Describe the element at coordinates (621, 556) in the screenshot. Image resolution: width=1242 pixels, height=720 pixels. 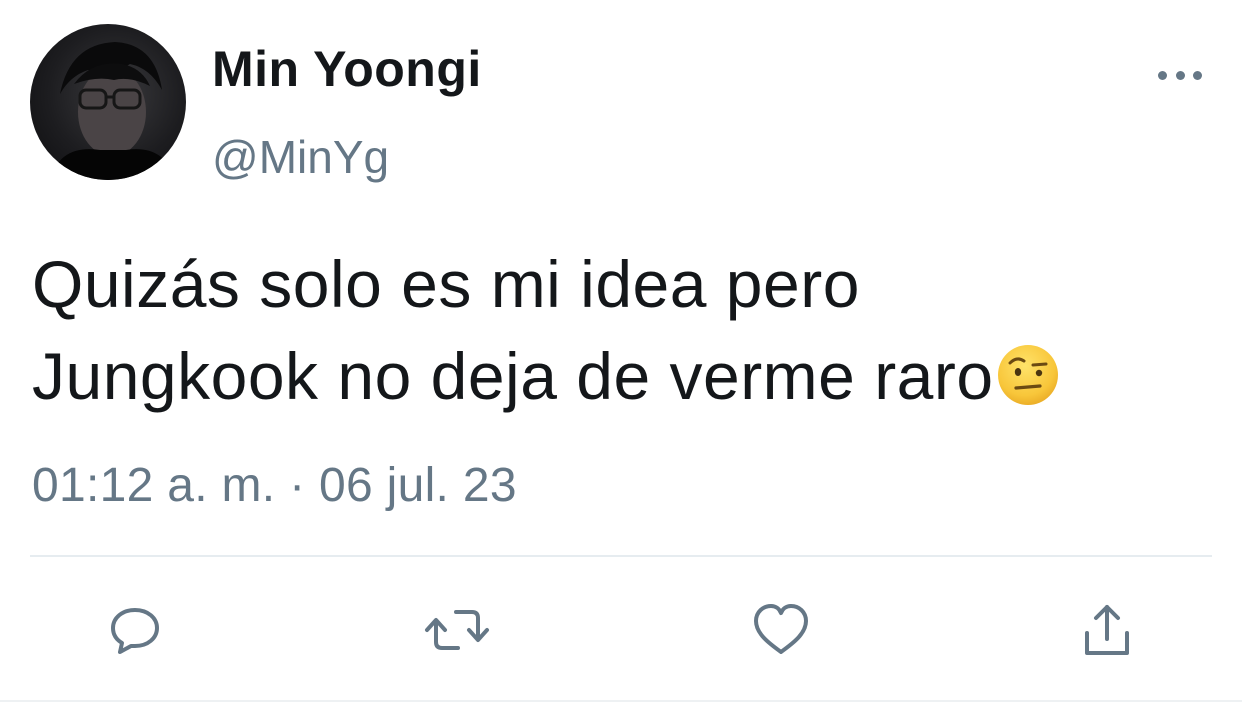
I see `divider` at that location.